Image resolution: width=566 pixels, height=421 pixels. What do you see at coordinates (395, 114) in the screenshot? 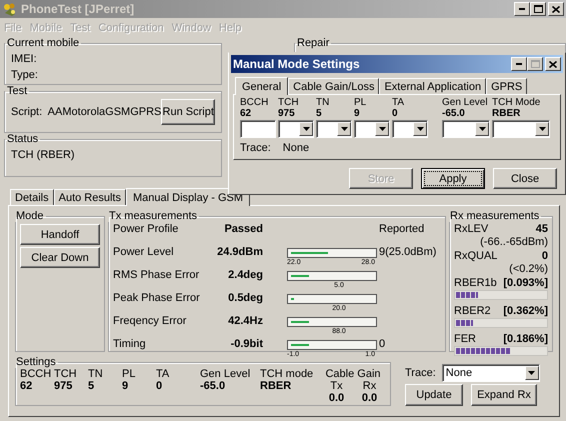
I see `field-value: 0` at bounding box center [395, 114].